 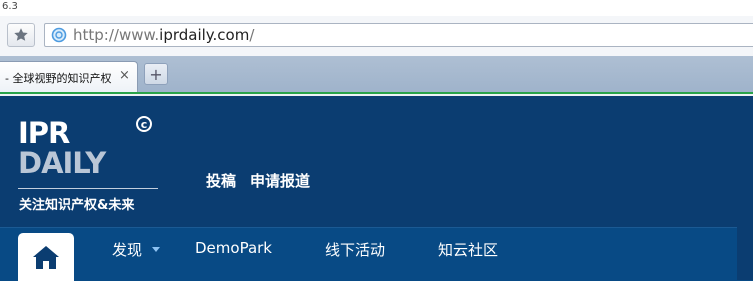 What do you see at coordinates (116, 35) in the screenshot?
I see `url-scheme: http://www.` at bounding box center [116, 35].